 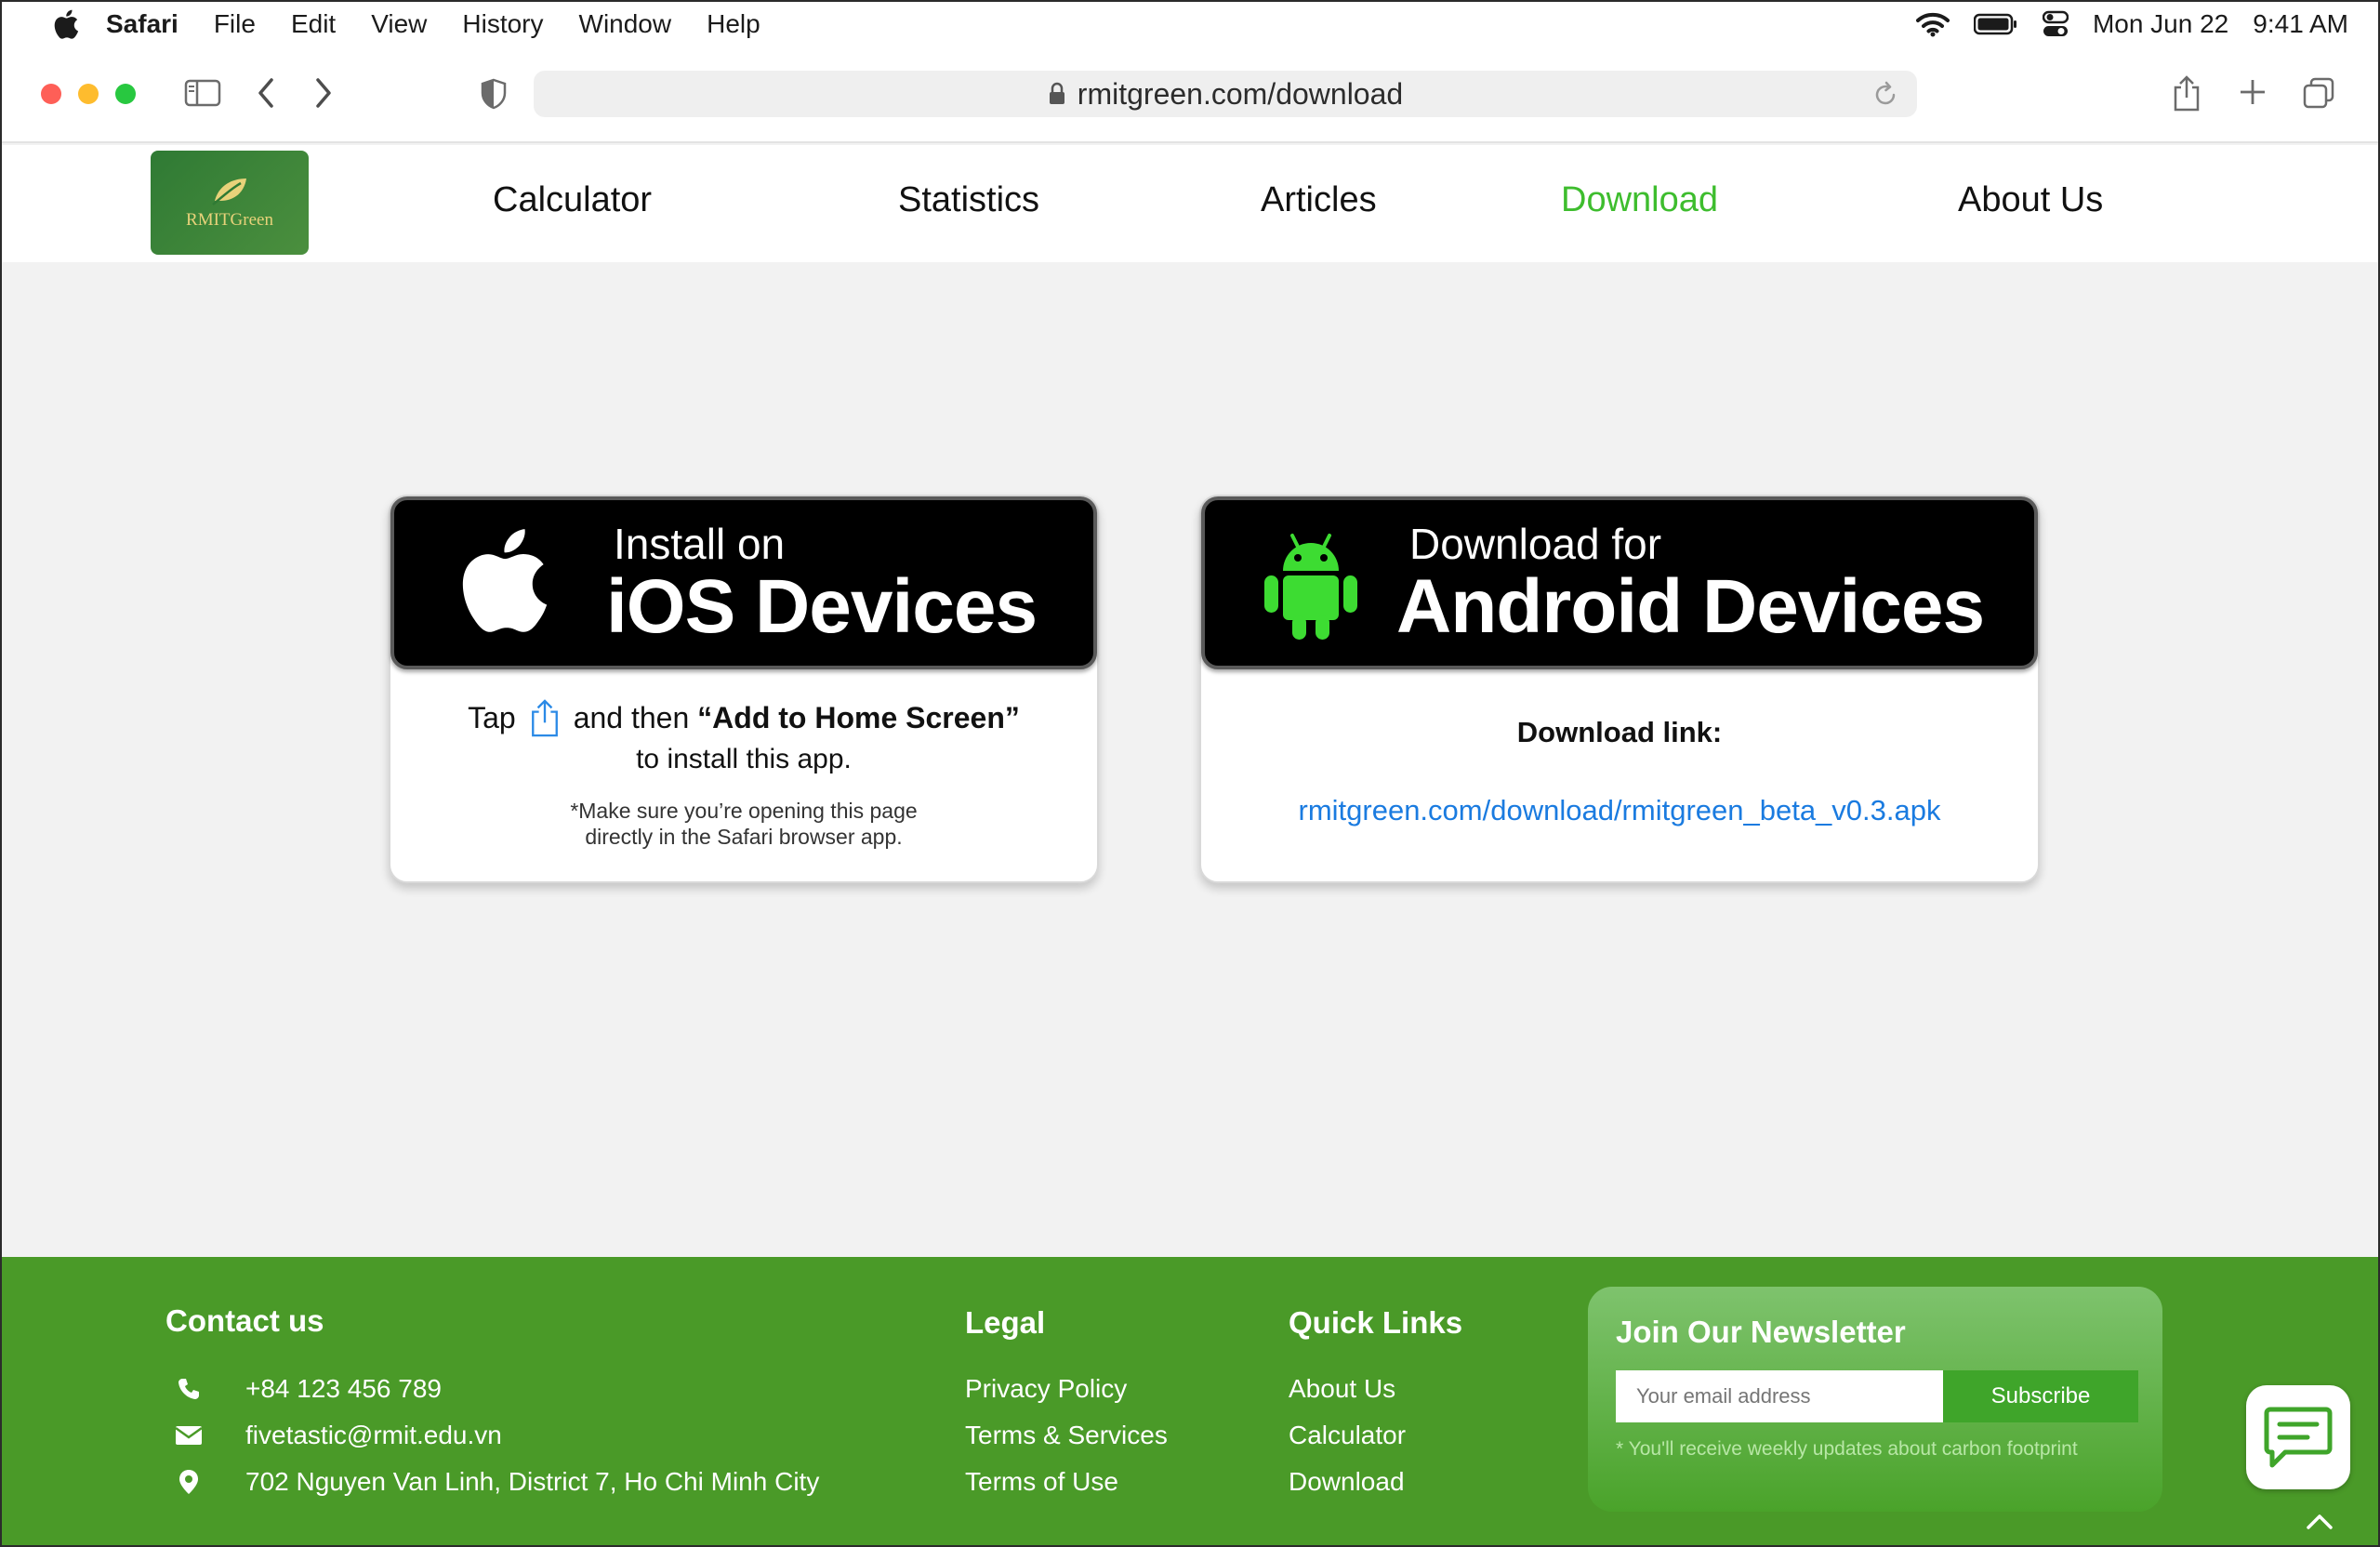 I want to click on note-line-2: directly in the Safari browser app., so click(x=744, y=837).